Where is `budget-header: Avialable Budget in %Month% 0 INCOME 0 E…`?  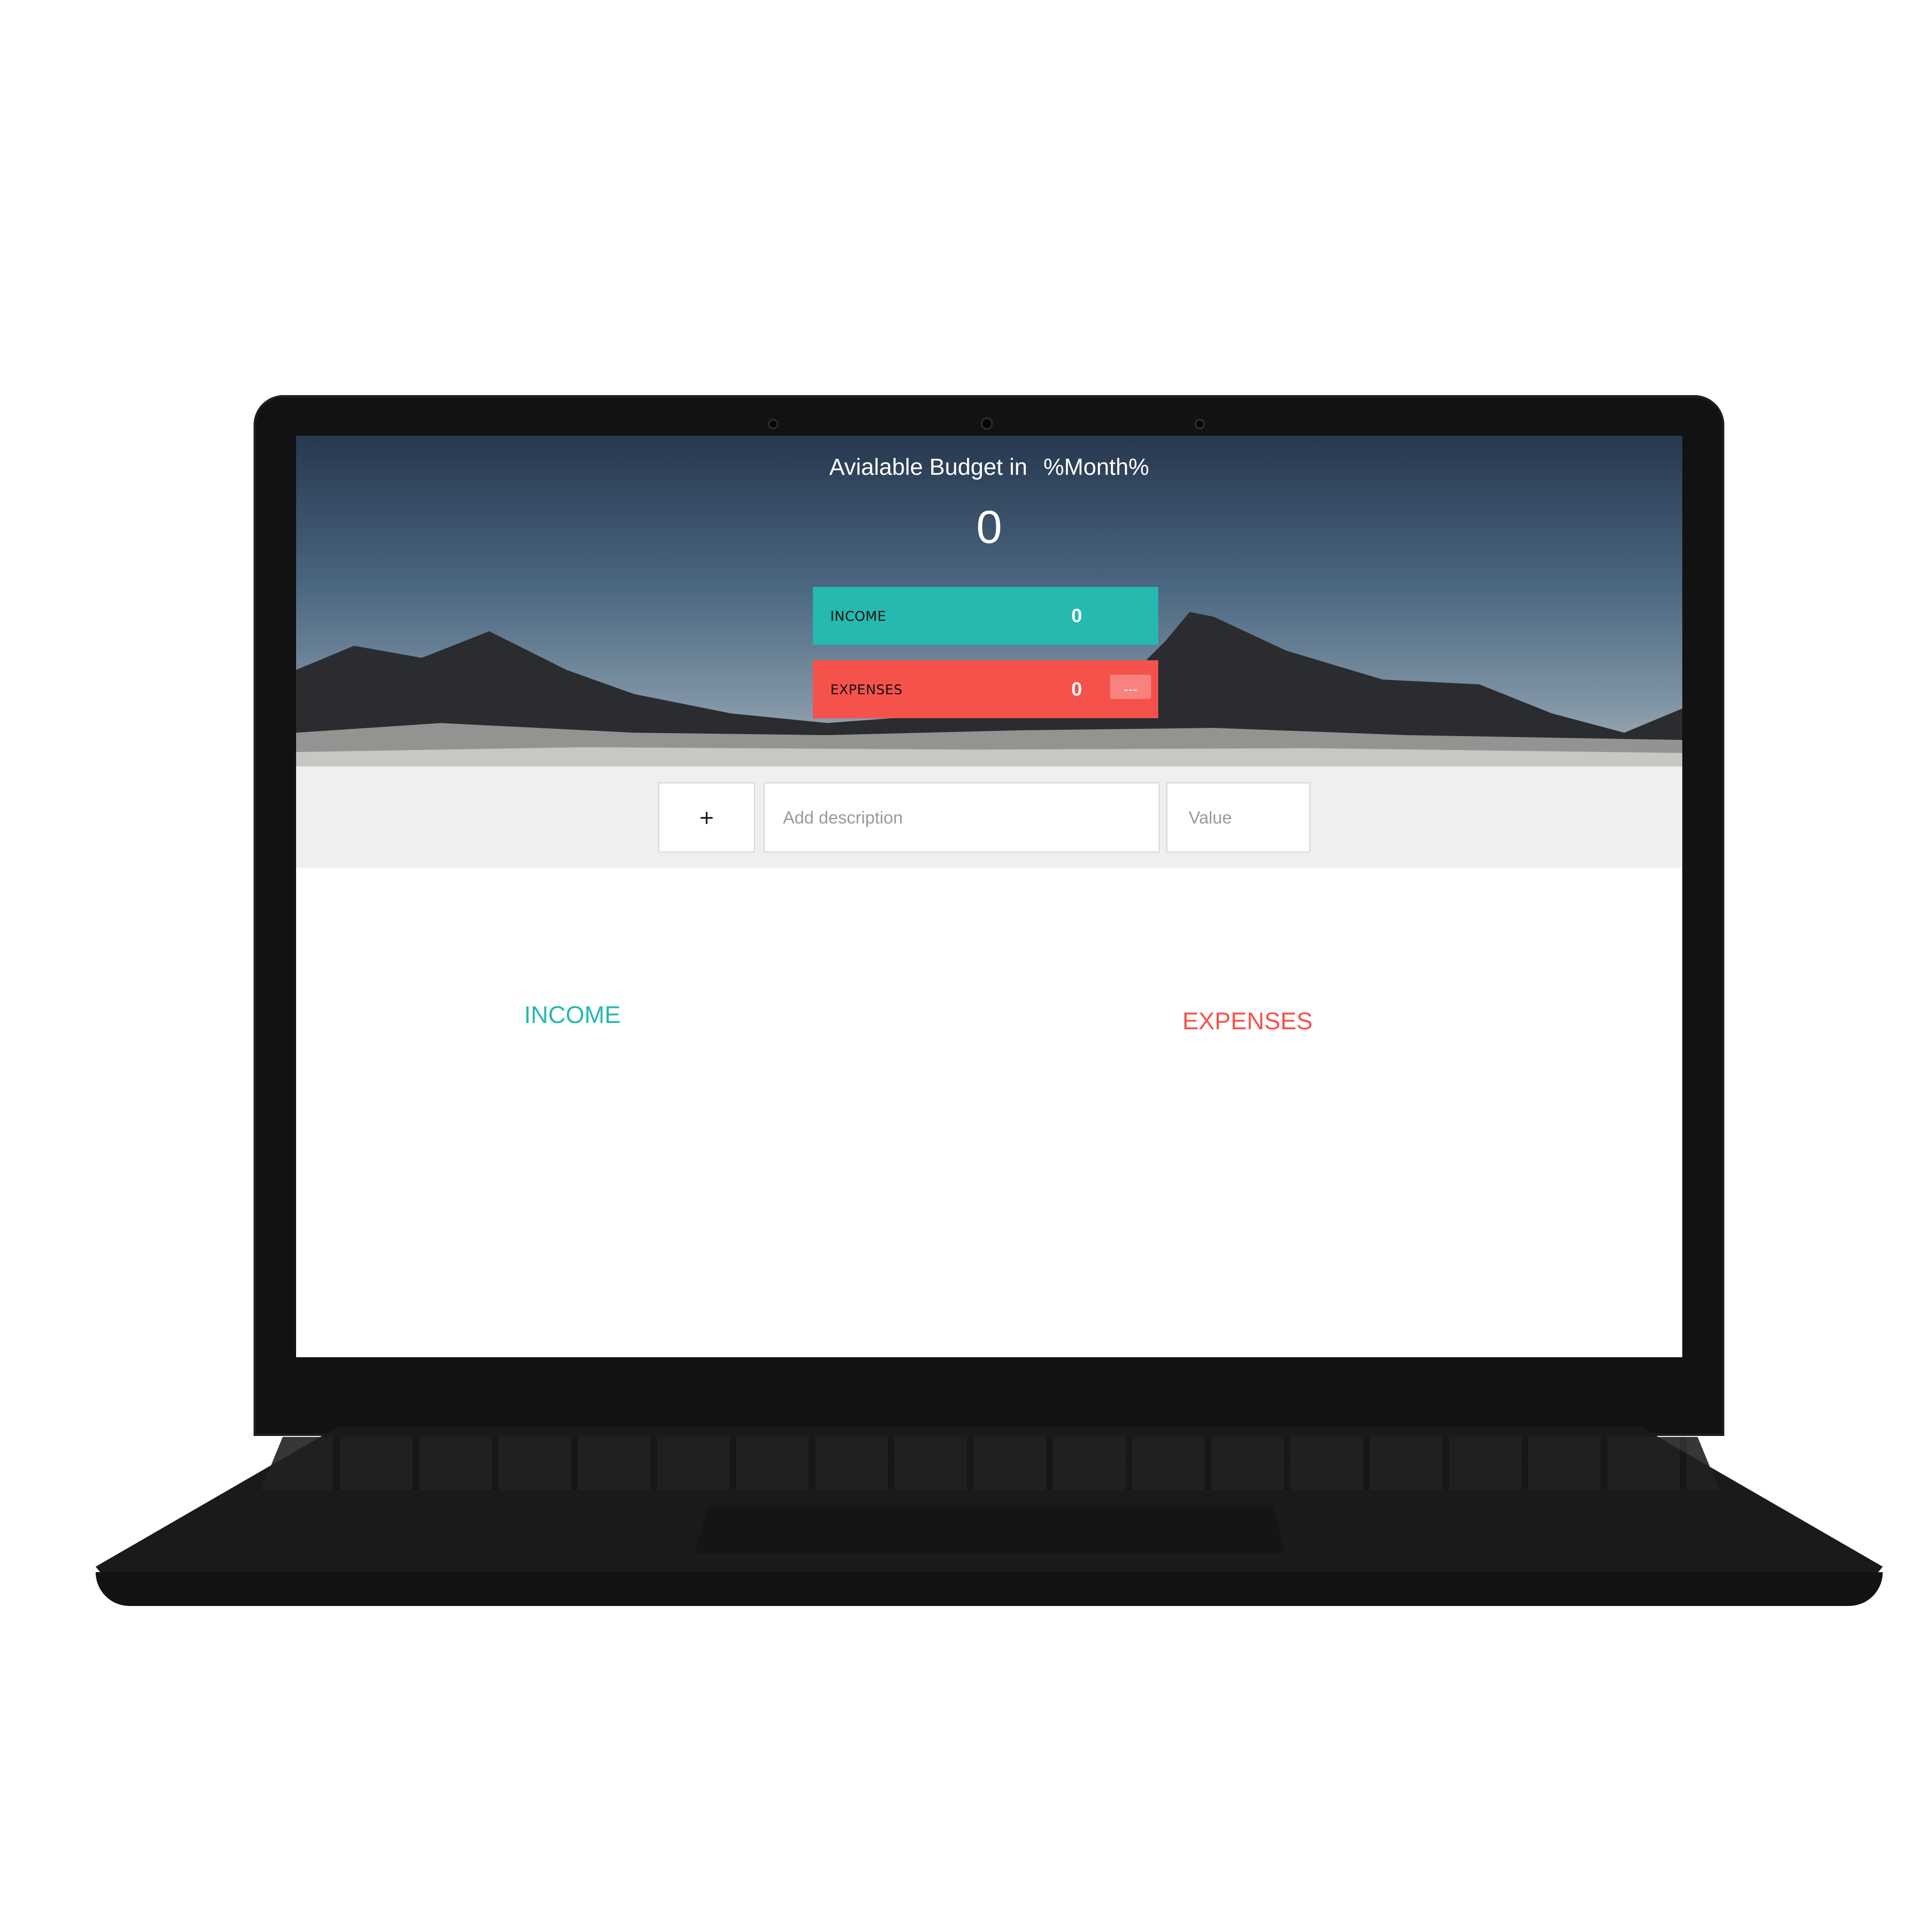 budget-header: Avialable Budget in %Month% 0 INCOME 0 E… is located at coordinates (989, 601).